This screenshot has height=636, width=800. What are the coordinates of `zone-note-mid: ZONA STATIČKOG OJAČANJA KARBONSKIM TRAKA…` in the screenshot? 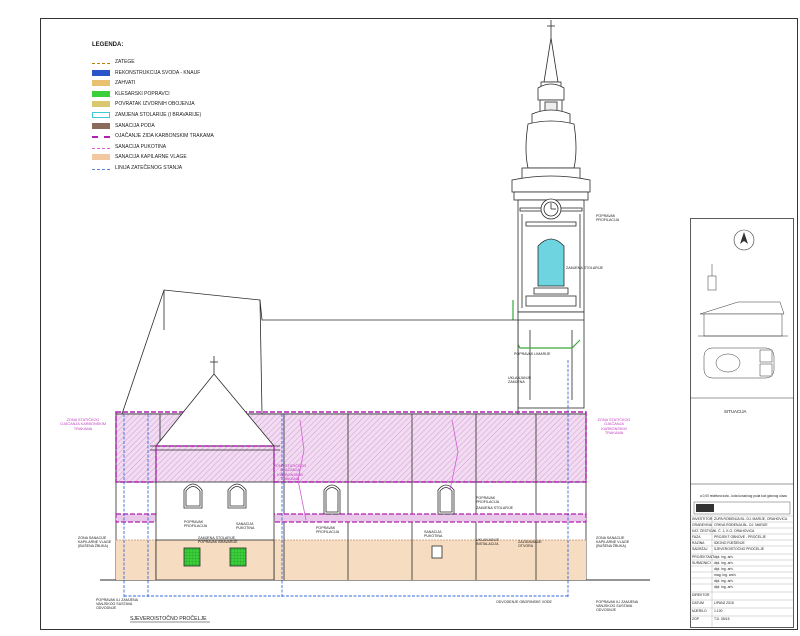 It's located at (290, 473).